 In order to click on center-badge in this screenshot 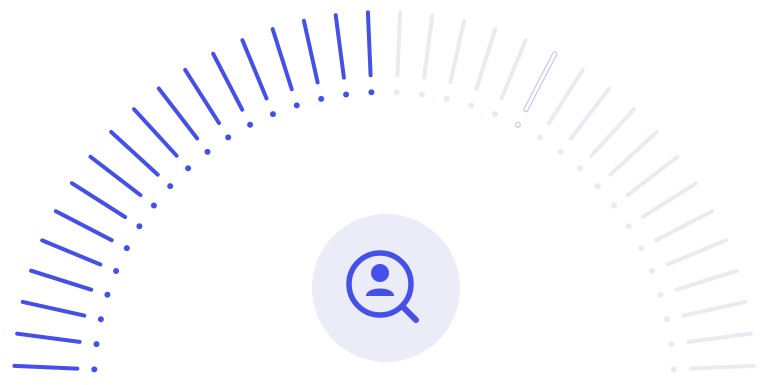, I will do `click(386, 288)`.